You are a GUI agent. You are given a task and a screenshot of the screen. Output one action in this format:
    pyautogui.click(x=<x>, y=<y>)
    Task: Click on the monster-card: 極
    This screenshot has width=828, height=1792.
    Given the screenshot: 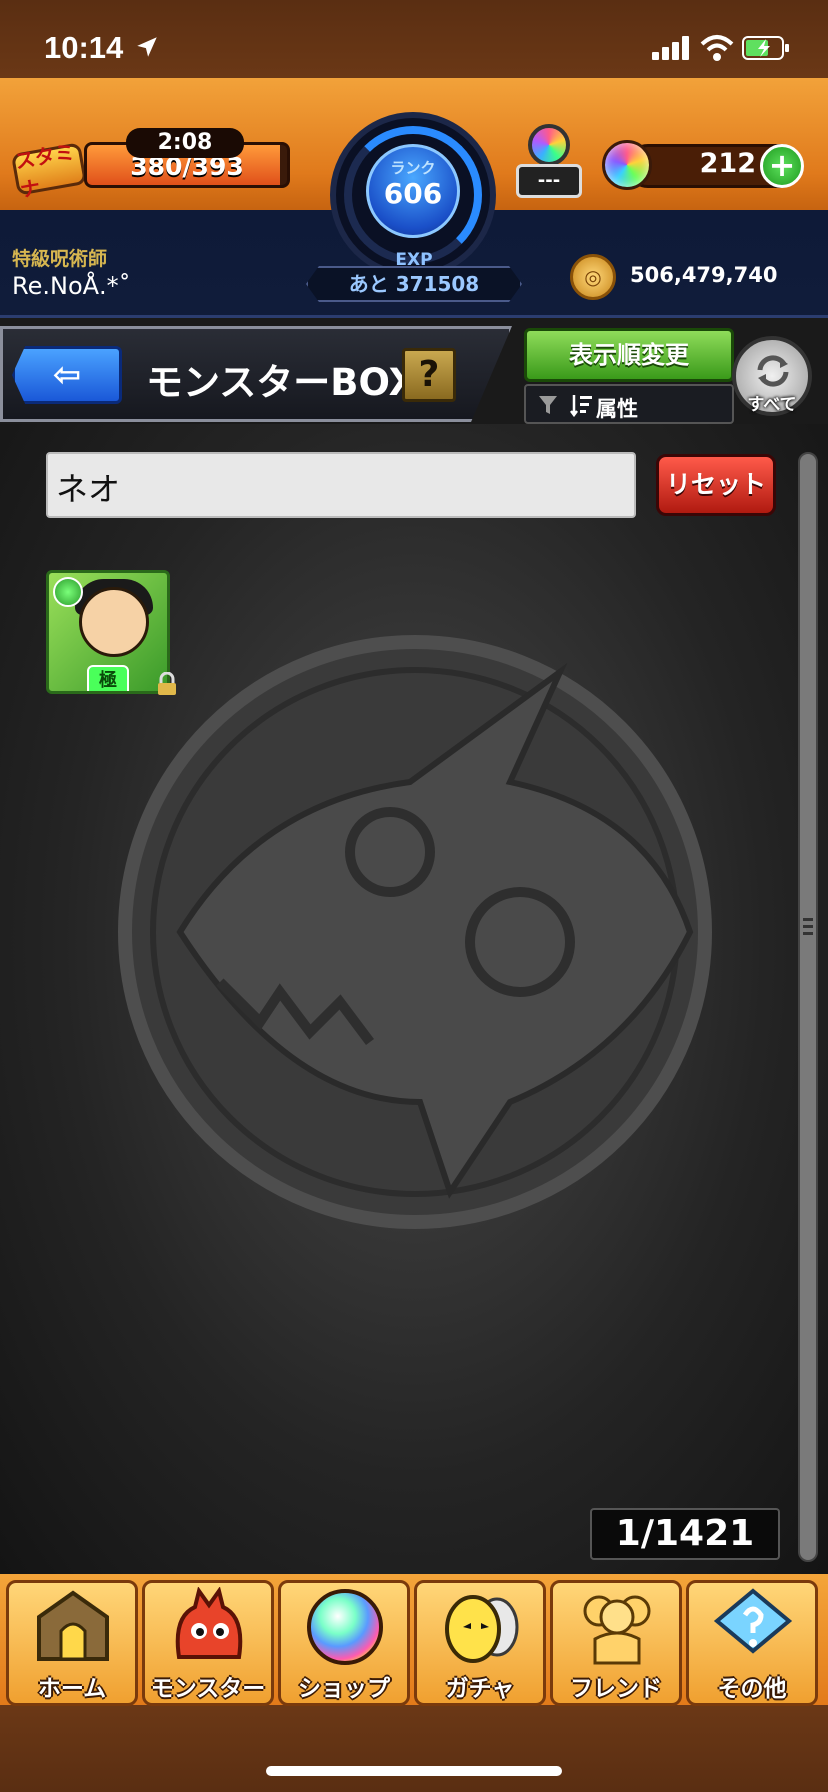 What is the action you would take?
    pyautogui.click(x=108, y=632)
    